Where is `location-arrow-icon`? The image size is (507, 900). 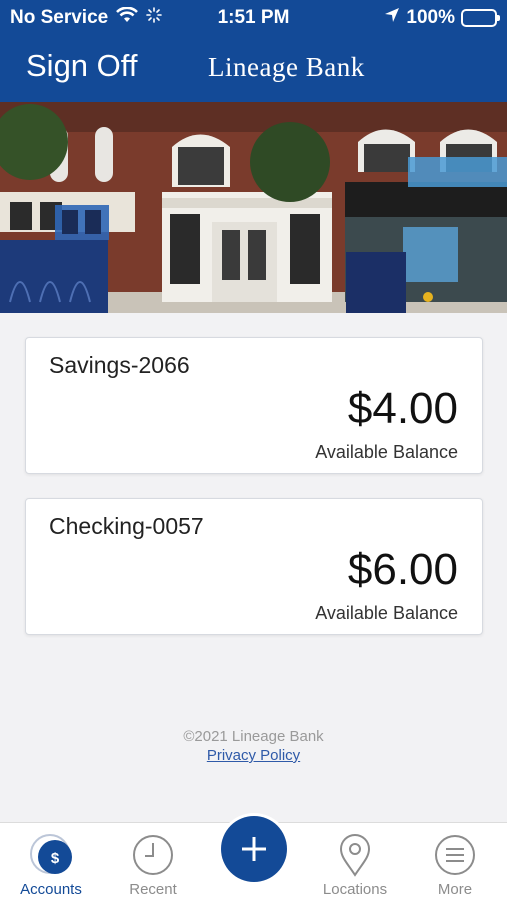 location-arrow-icon is located at coordinates (392, 18).